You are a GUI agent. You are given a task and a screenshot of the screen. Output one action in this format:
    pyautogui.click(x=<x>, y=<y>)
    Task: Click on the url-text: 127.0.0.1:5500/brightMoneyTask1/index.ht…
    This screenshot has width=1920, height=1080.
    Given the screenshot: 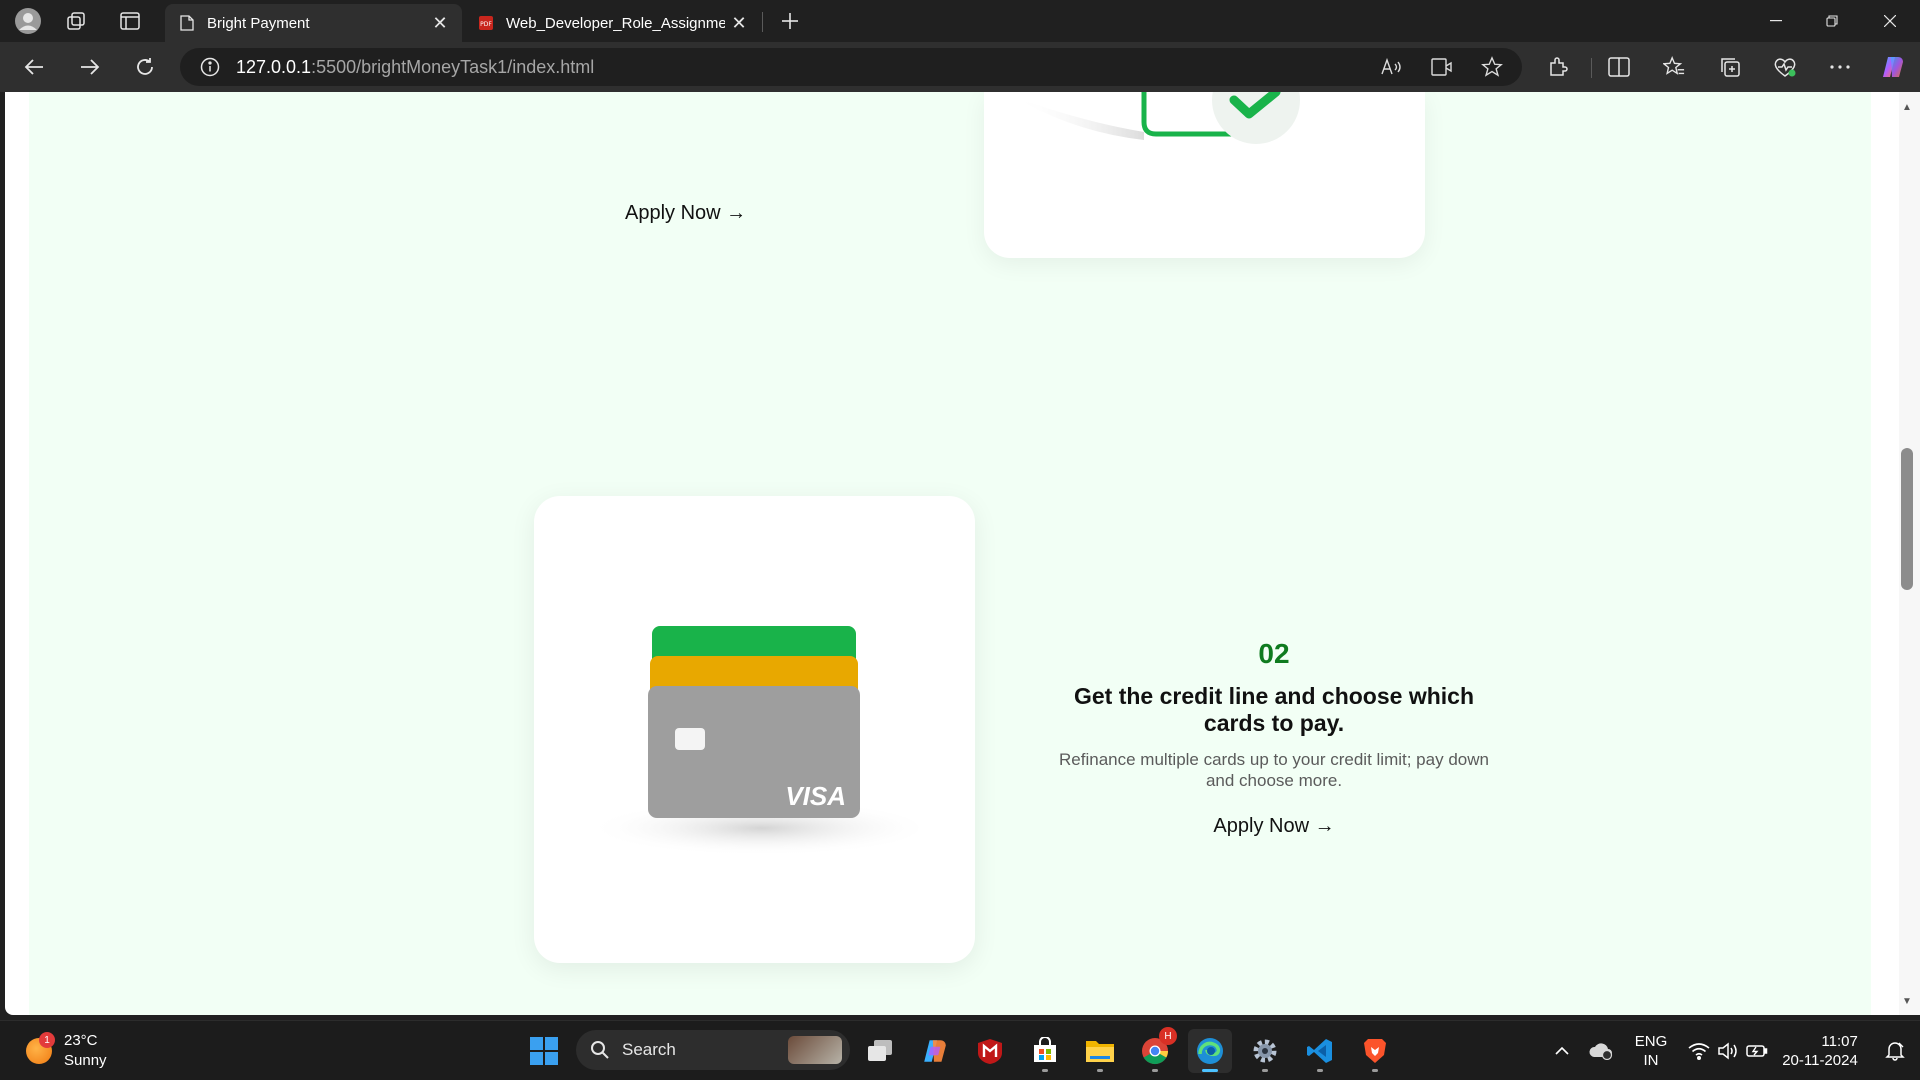 What is the action you would take?
    pyautogui.click(x=415, y=67)
    